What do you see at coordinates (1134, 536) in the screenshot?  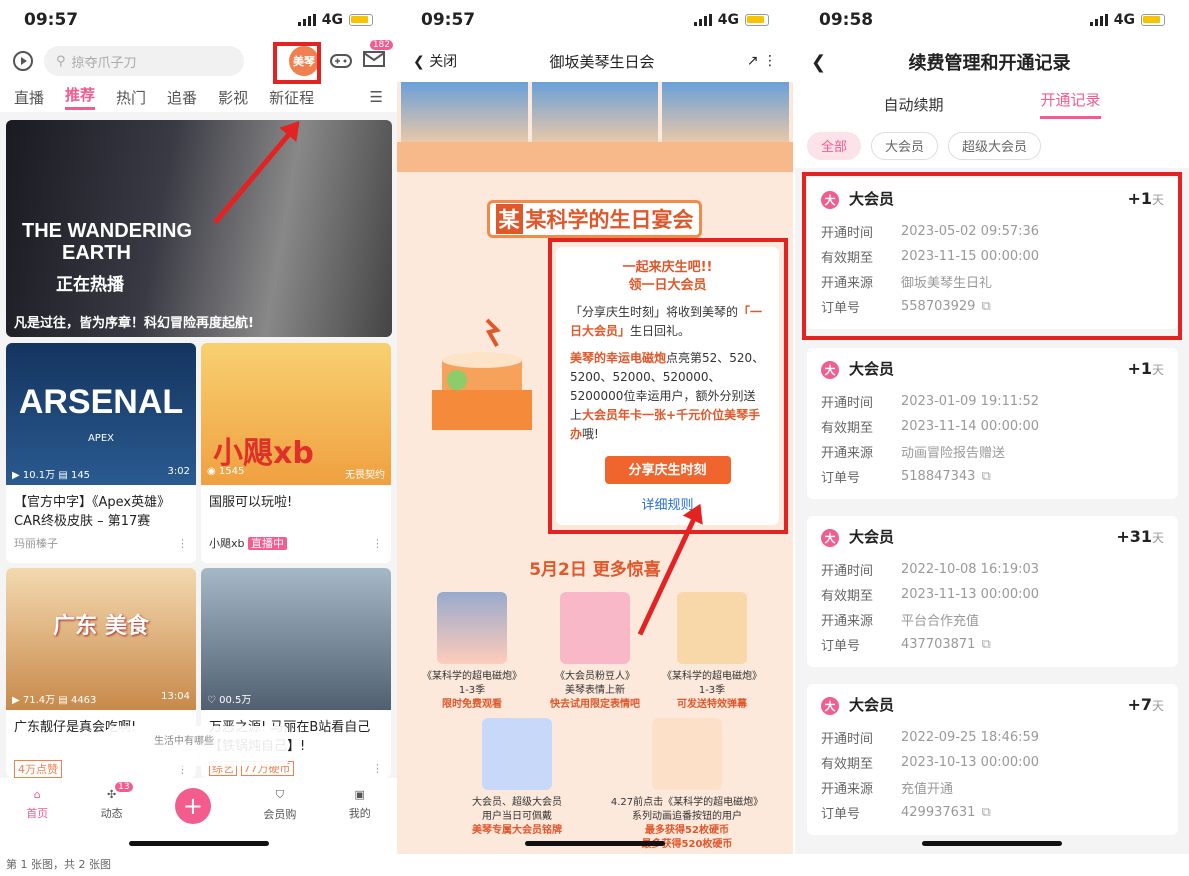 I see `record-days: +31` at bounding box center [1134, 536].